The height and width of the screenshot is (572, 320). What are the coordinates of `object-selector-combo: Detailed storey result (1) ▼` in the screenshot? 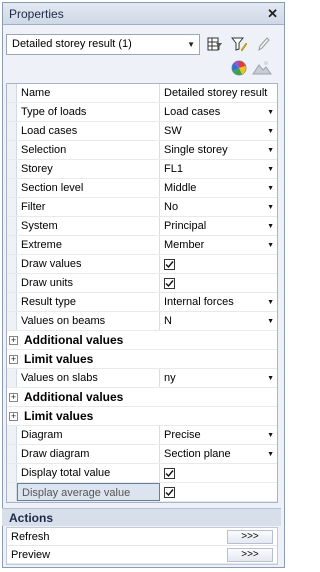 It's located at (103, 44).